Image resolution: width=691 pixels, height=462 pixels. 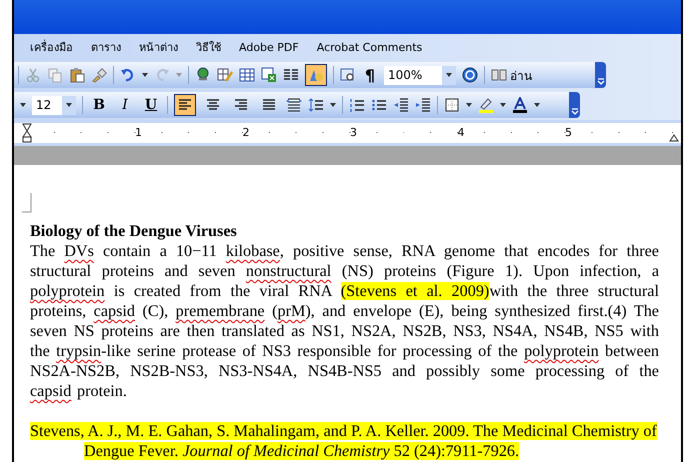 I want to click on bold-button: B, so click(x=99, y=105).